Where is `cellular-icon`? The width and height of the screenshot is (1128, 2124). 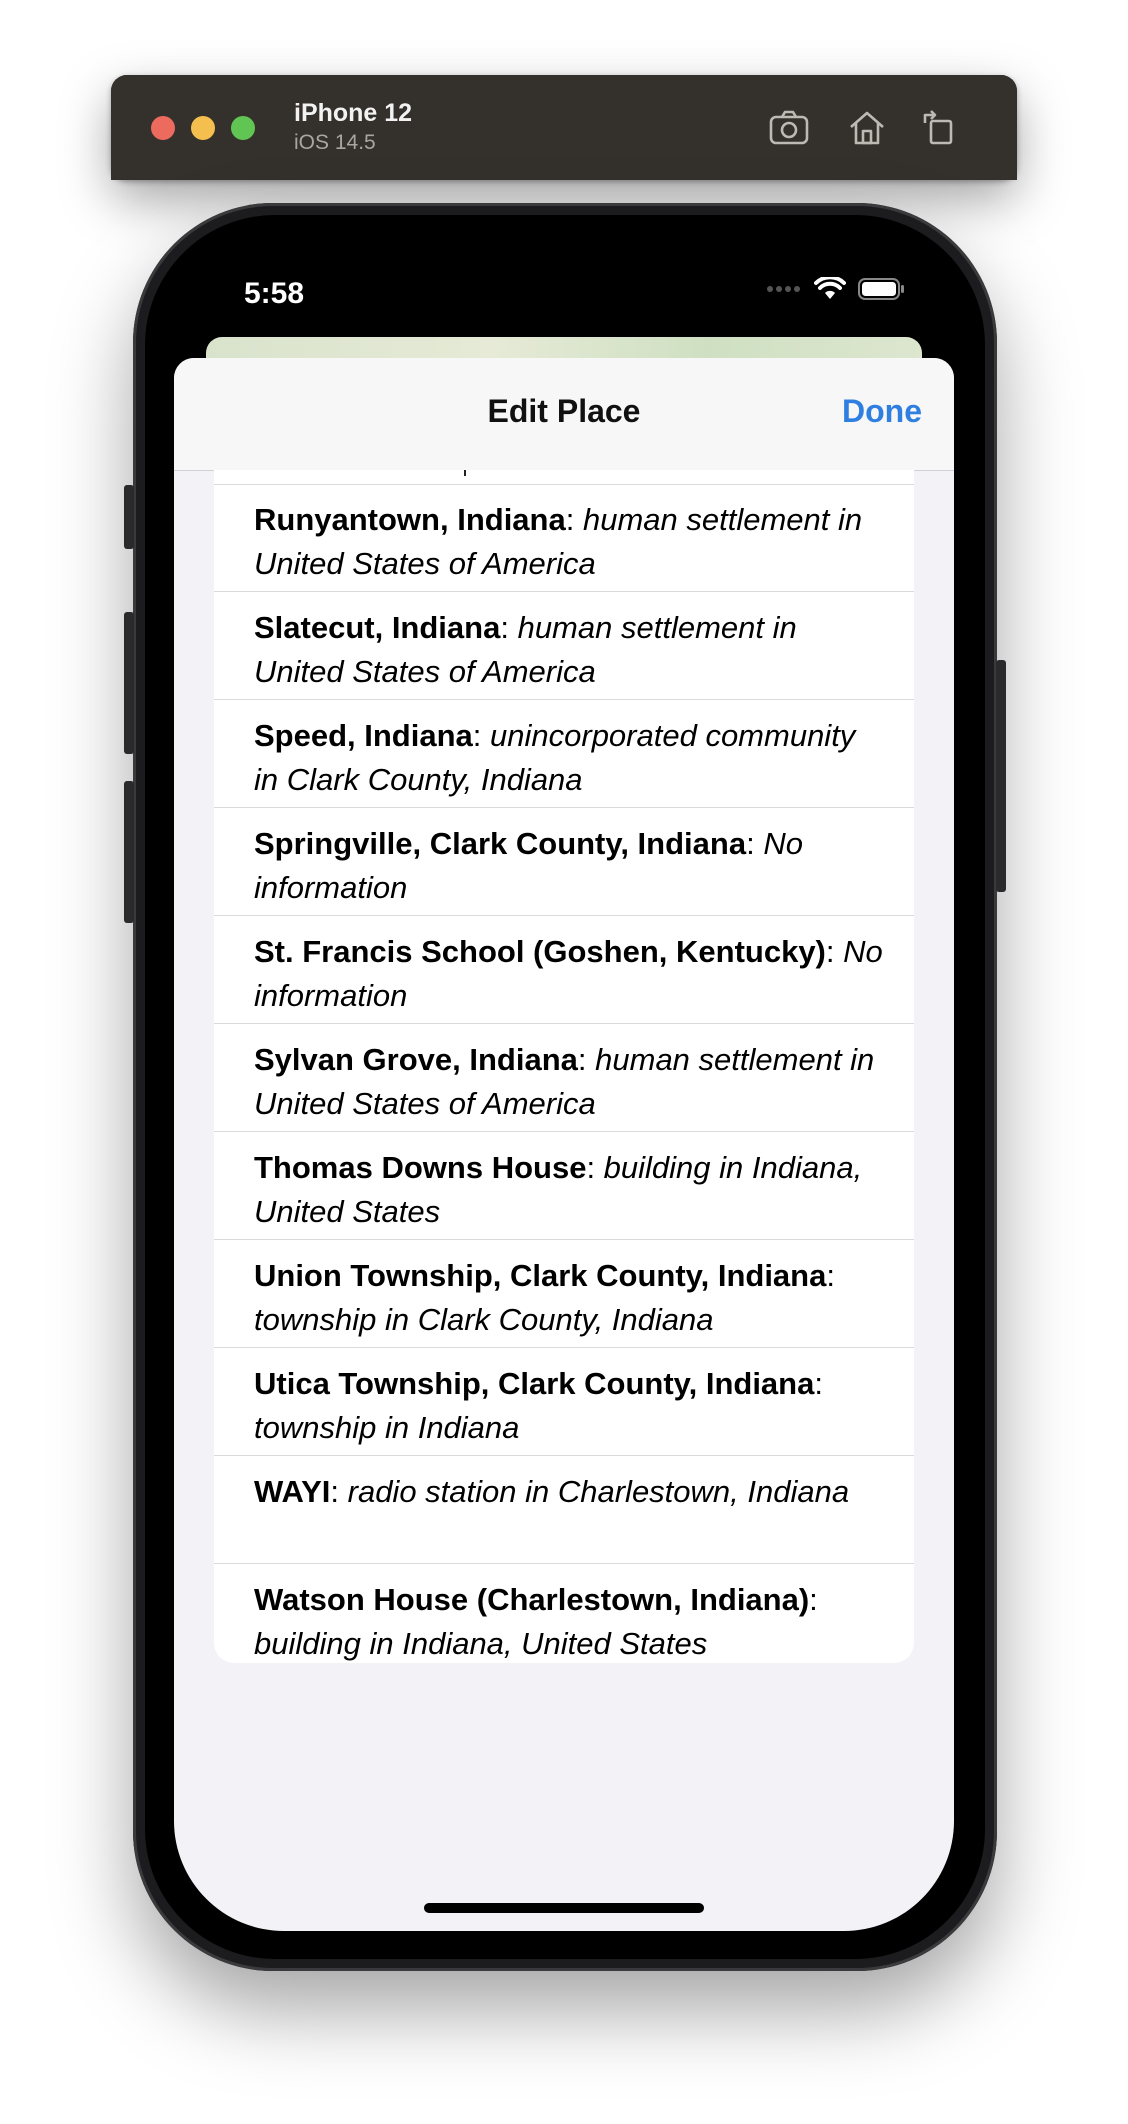 cellular-icon is located at coordinates (783, 289).